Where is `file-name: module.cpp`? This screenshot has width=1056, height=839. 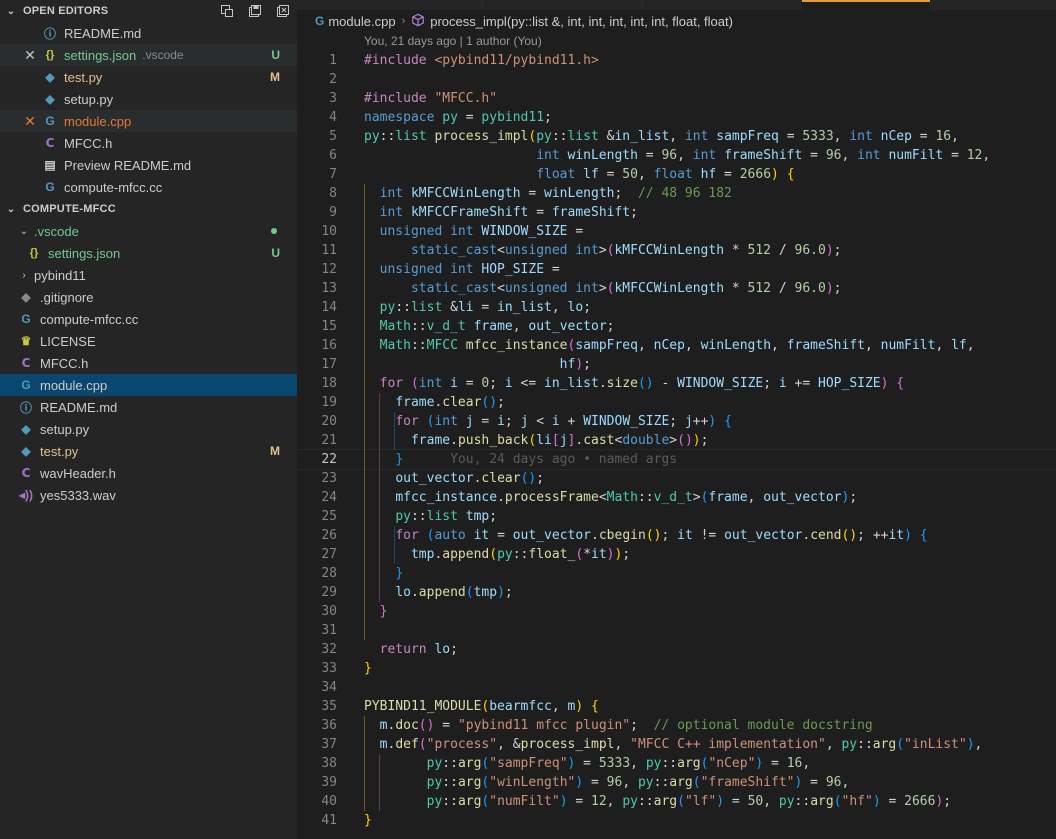 file-name: module.cpp is located at coordinates (98, 121).